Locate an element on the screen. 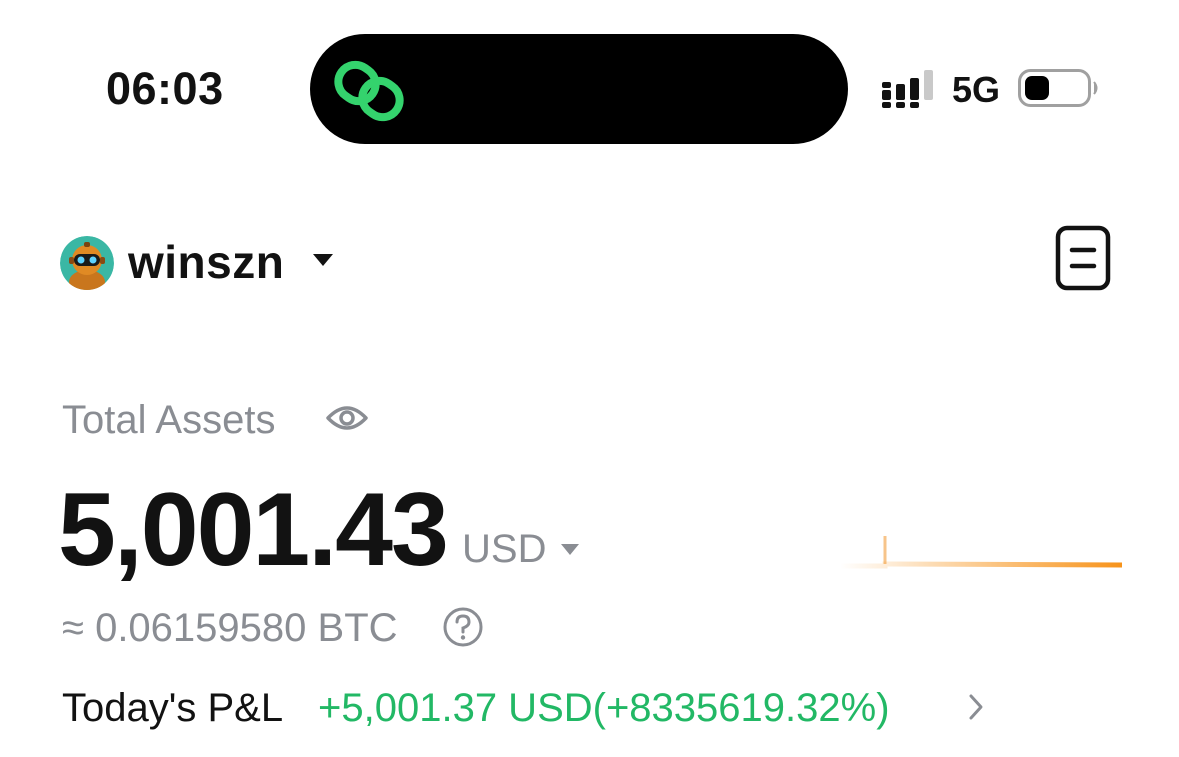  link-icon is located at coordinates (369, 91).